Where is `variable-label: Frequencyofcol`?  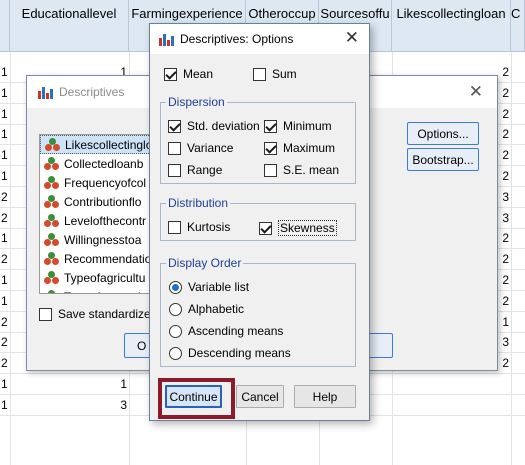
variable-label: Frequencyofcol is located at coordinates (105, 182).